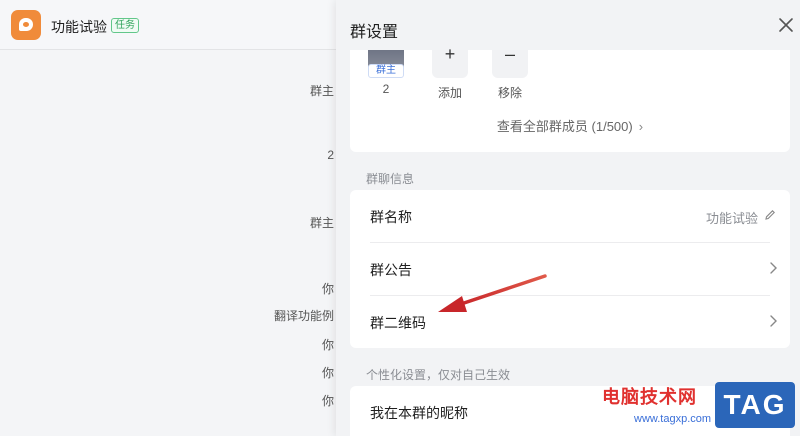 This screenshot has width=800, height=436. Describe the element at coordinates (509, 54) in the screenshot. I see `minus-icon: –` at that location.